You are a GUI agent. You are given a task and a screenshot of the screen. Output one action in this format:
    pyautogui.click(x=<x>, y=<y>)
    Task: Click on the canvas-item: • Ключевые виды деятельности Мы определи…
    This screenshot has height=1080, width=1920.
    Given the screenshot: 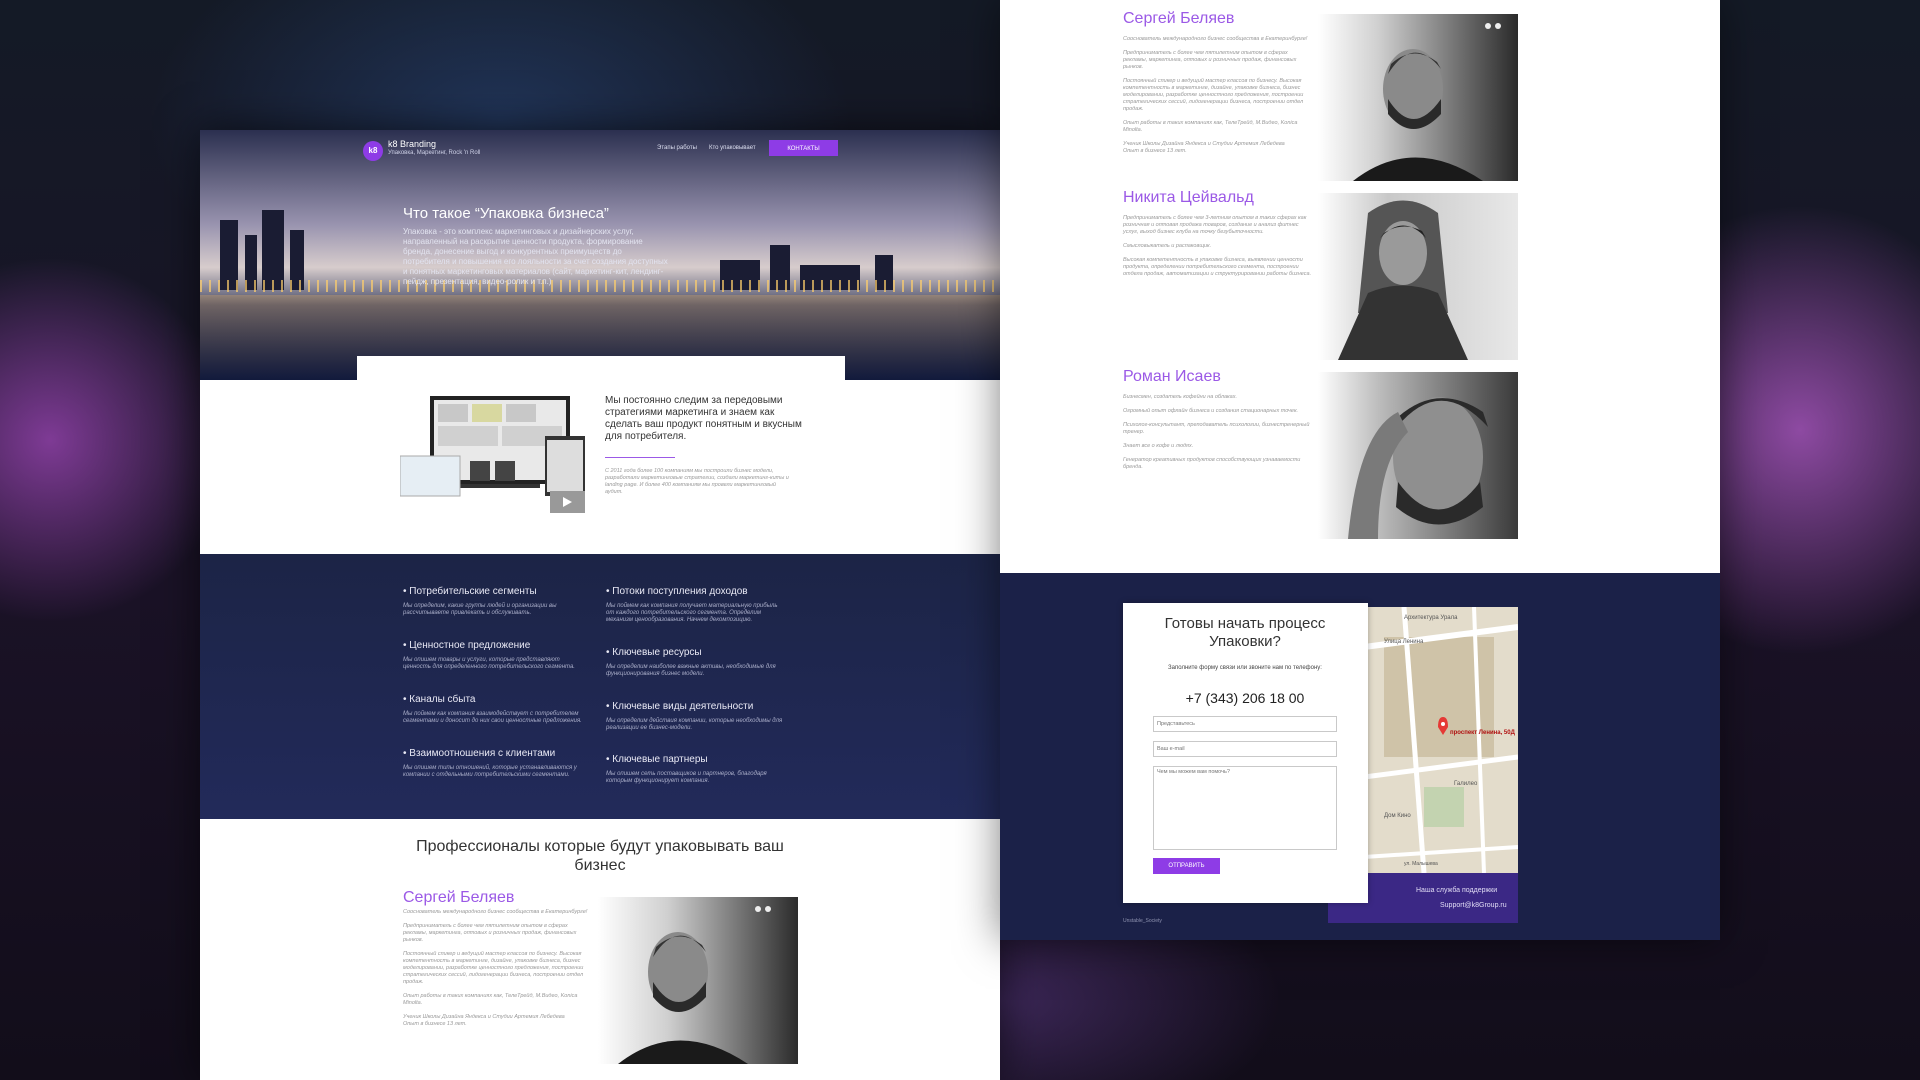 What is the action you would take?
    pyautogui.click(x=696, y=716)
    